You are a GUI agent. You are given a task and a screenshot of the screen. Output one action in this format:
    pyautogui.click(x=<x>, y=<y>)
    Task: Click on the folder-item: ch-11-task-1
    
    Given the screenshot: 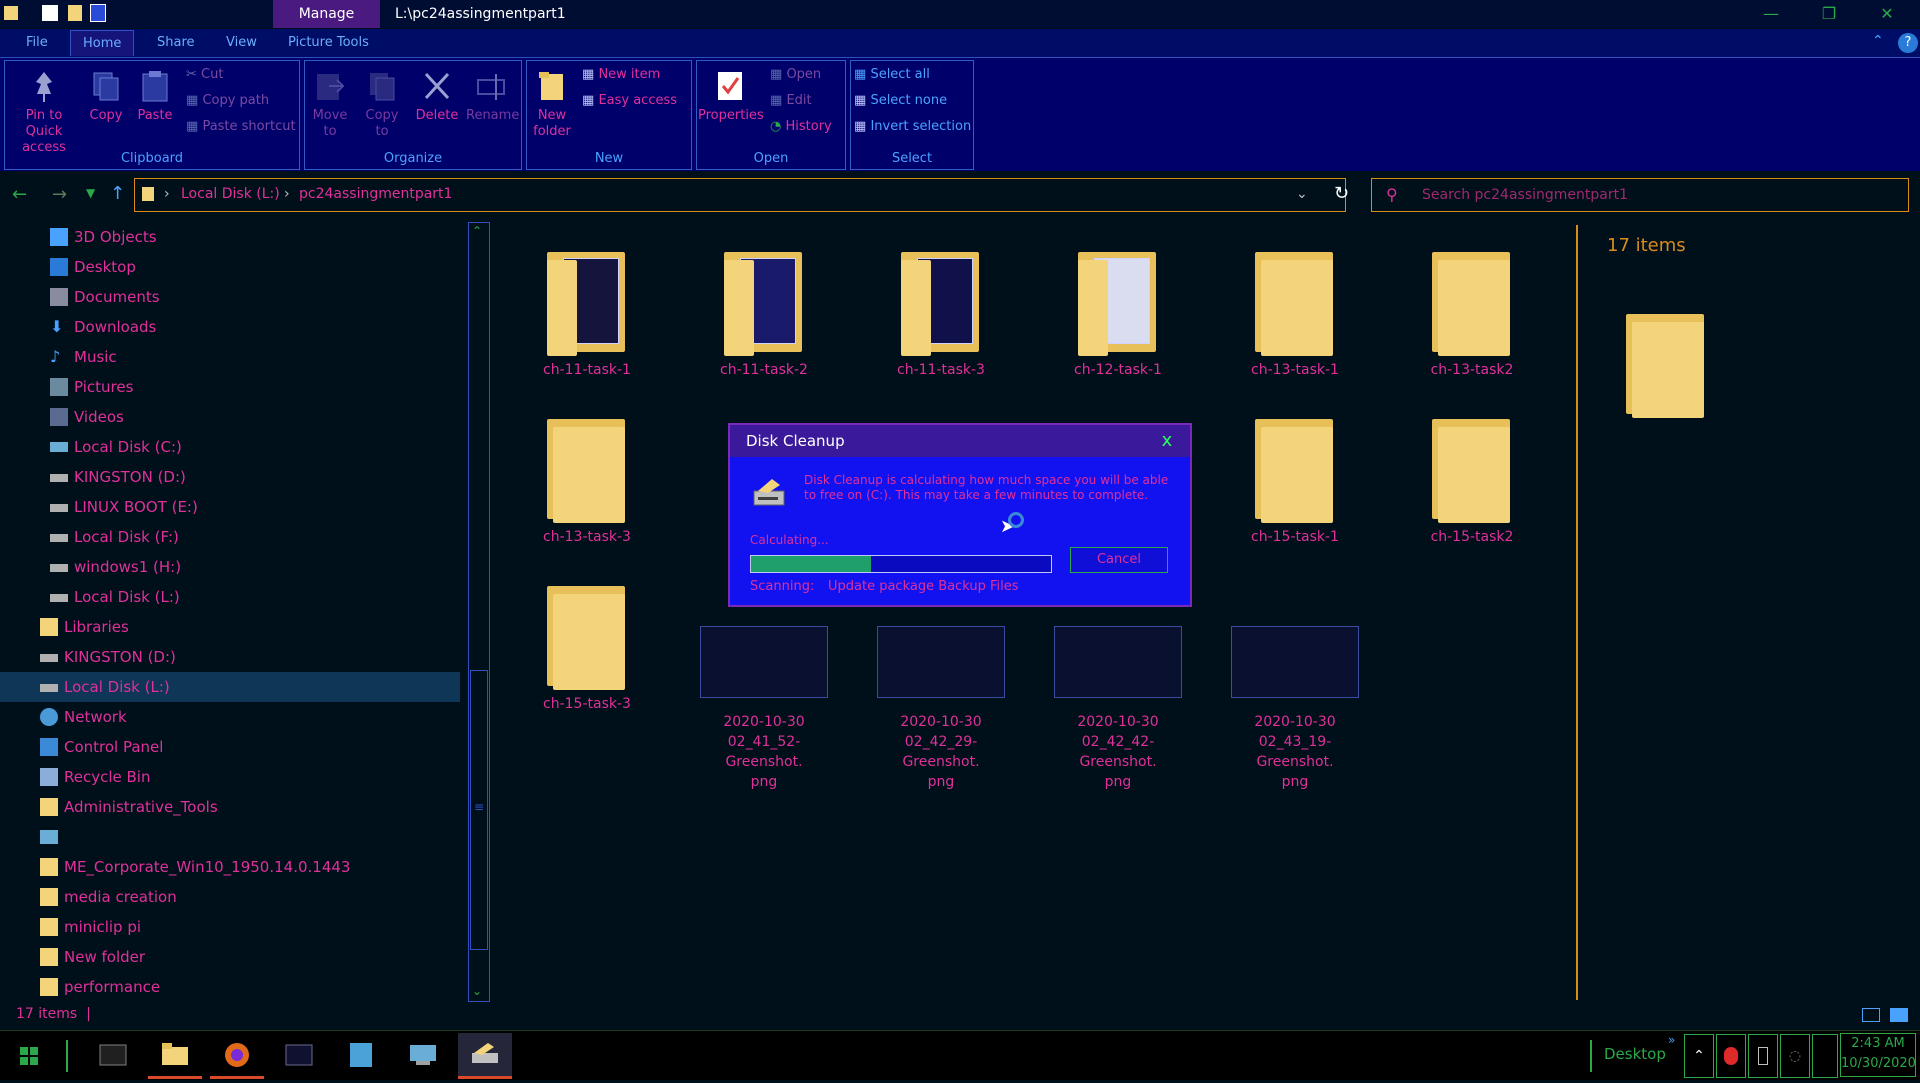 What is the action you would take?
    pyautogui.click(x=587, y=313)
    